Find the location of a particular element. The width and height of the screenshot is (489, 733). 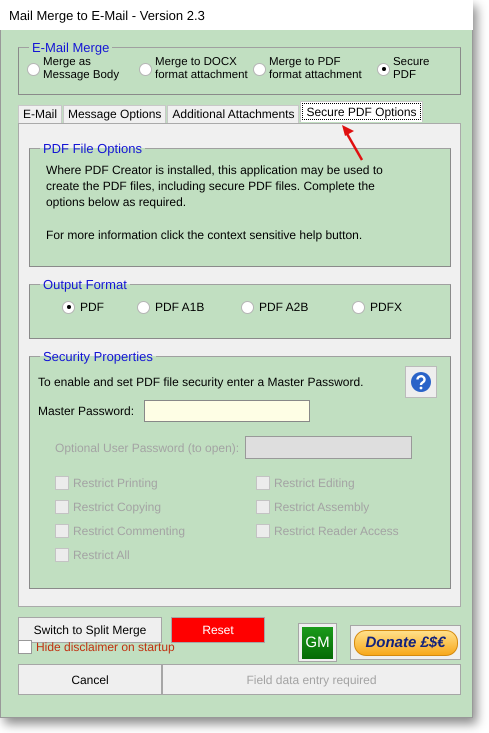

radio-label: Secure PDF is located at coordinates (411, 69).